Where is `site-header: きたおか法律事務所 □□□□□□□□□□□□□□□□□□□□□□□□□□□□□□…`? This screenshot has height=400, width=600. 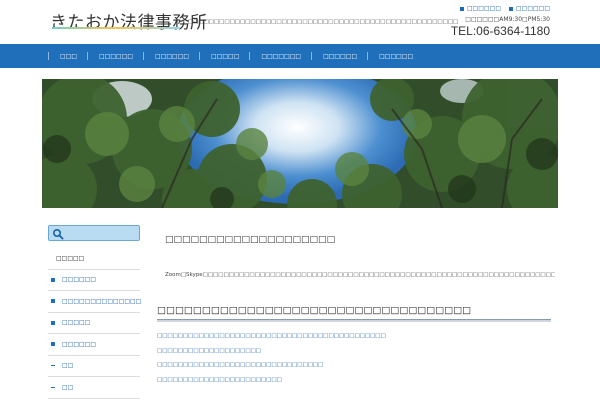
site-header: きたおか法律事務所 □□□□□□□□□□□□□□□□□□□□□□□□□□□□□□… is located at coordinates (300, 22).